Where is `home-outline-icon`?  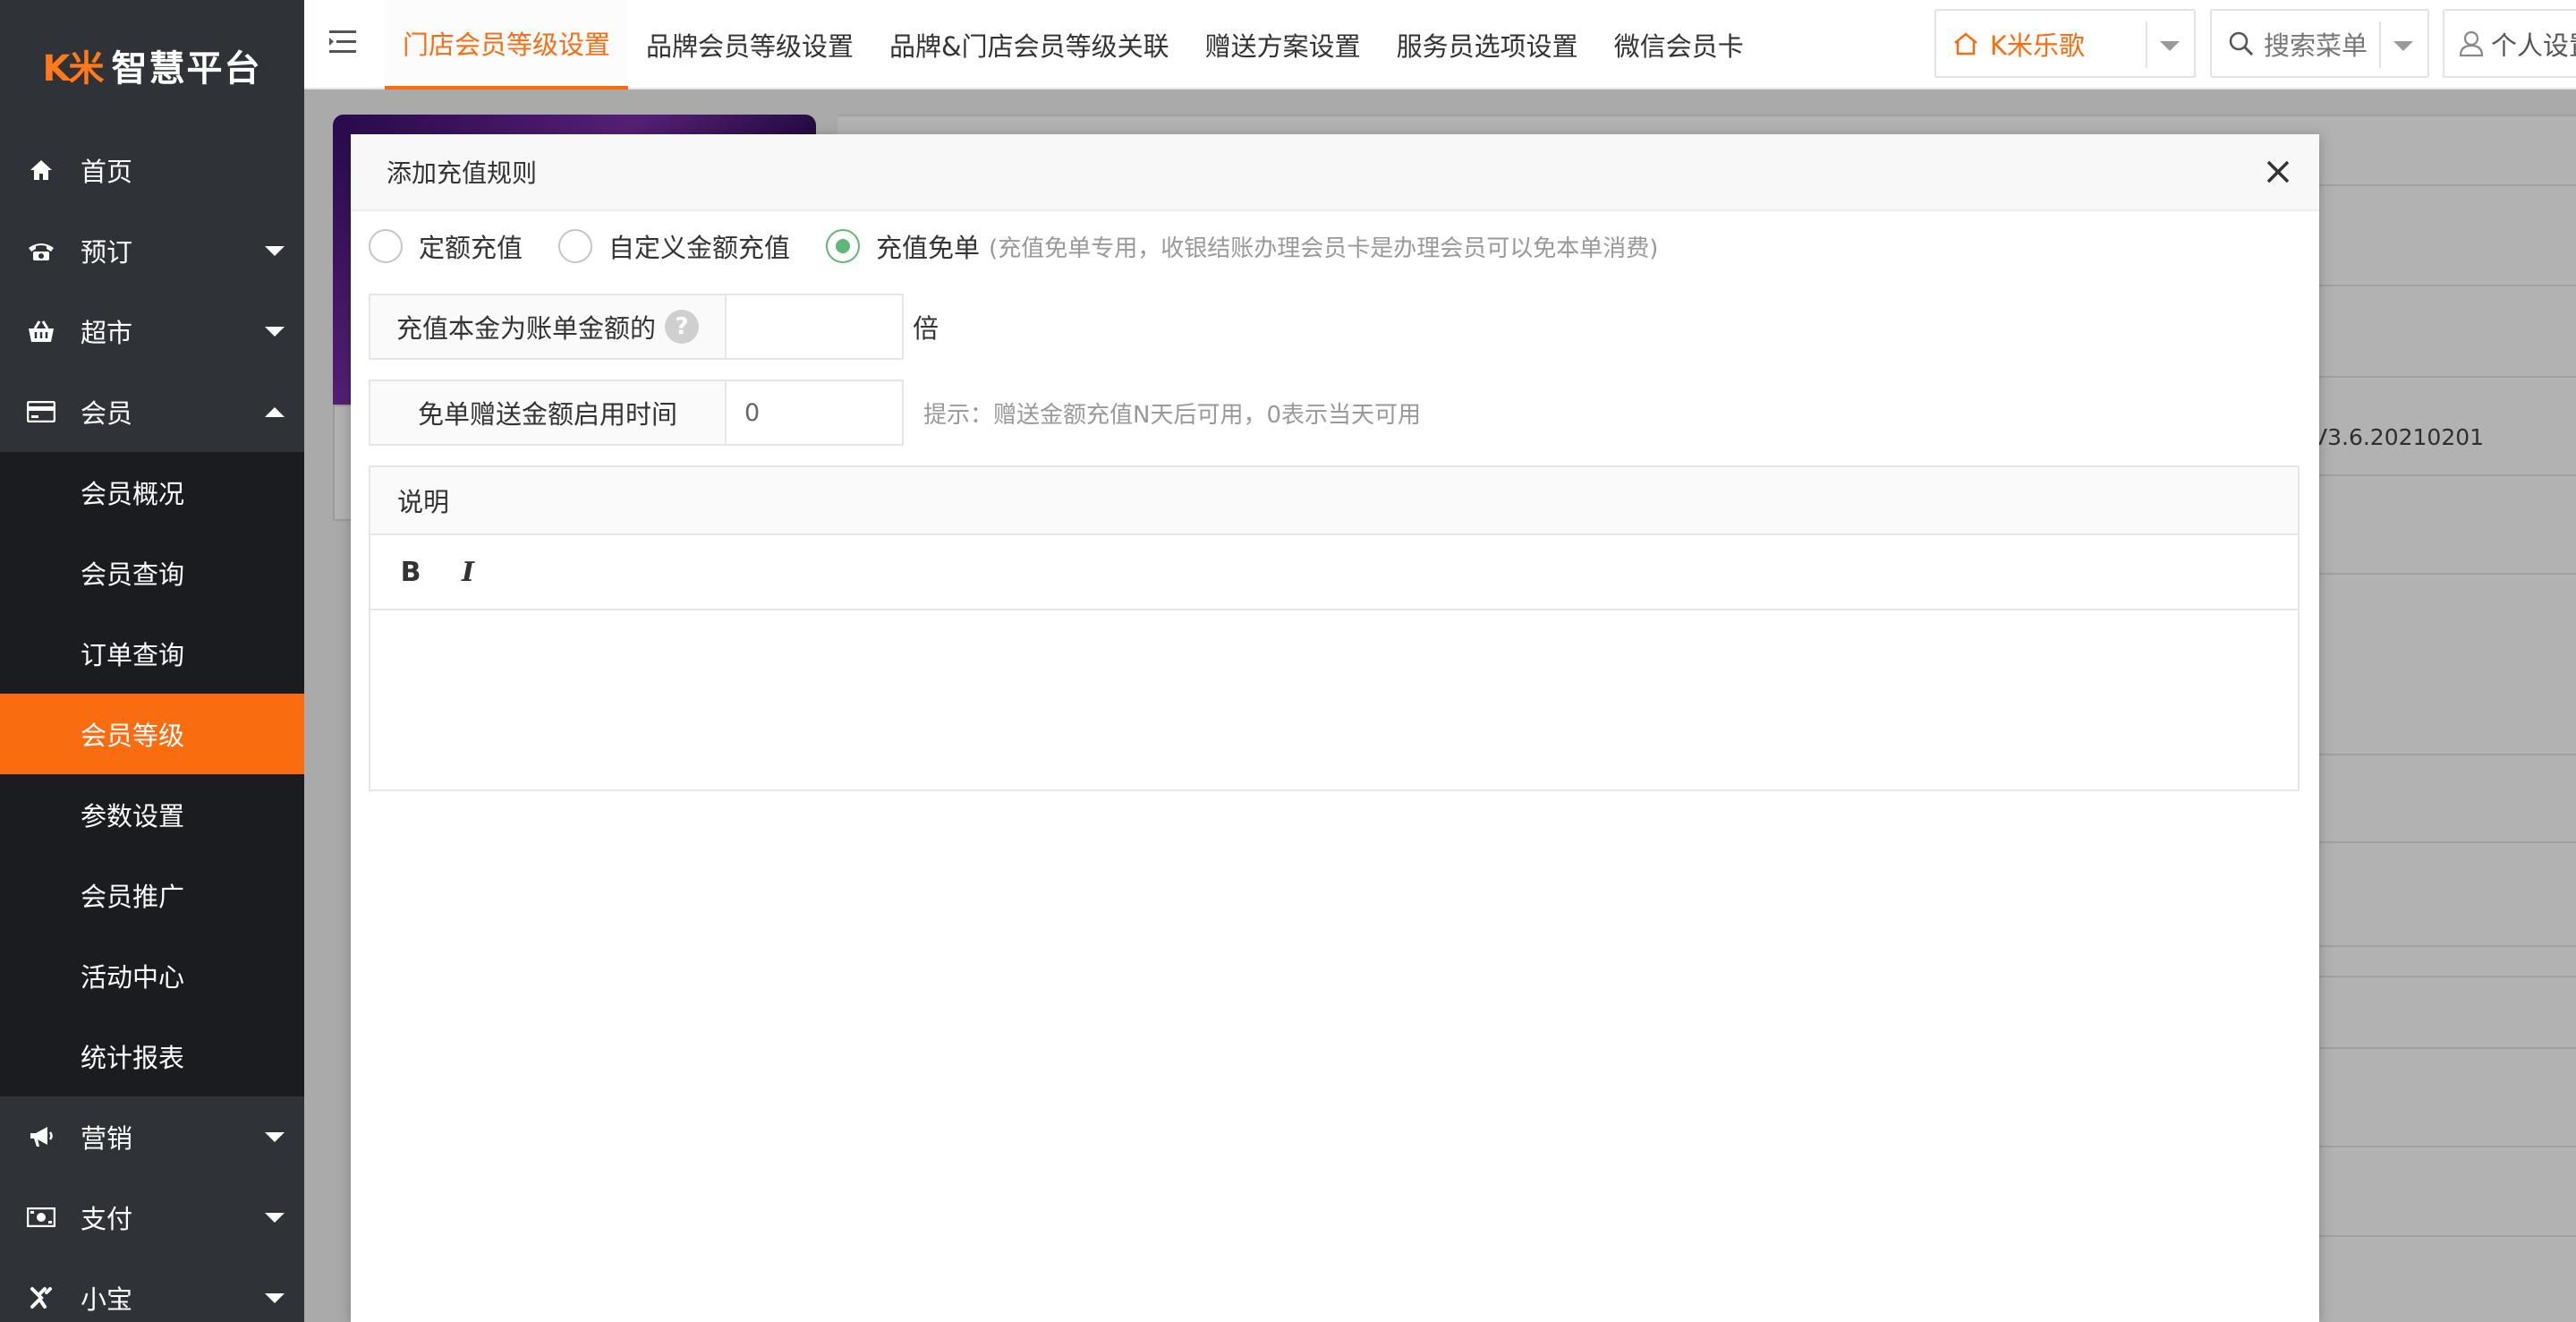
home-outline-icon is located at coordinates (1965, 43).